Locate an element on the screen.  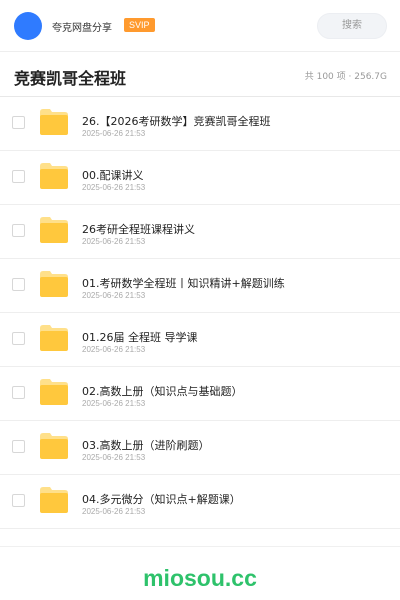
footer: miosou.cc is located at coordinates (200, 573).